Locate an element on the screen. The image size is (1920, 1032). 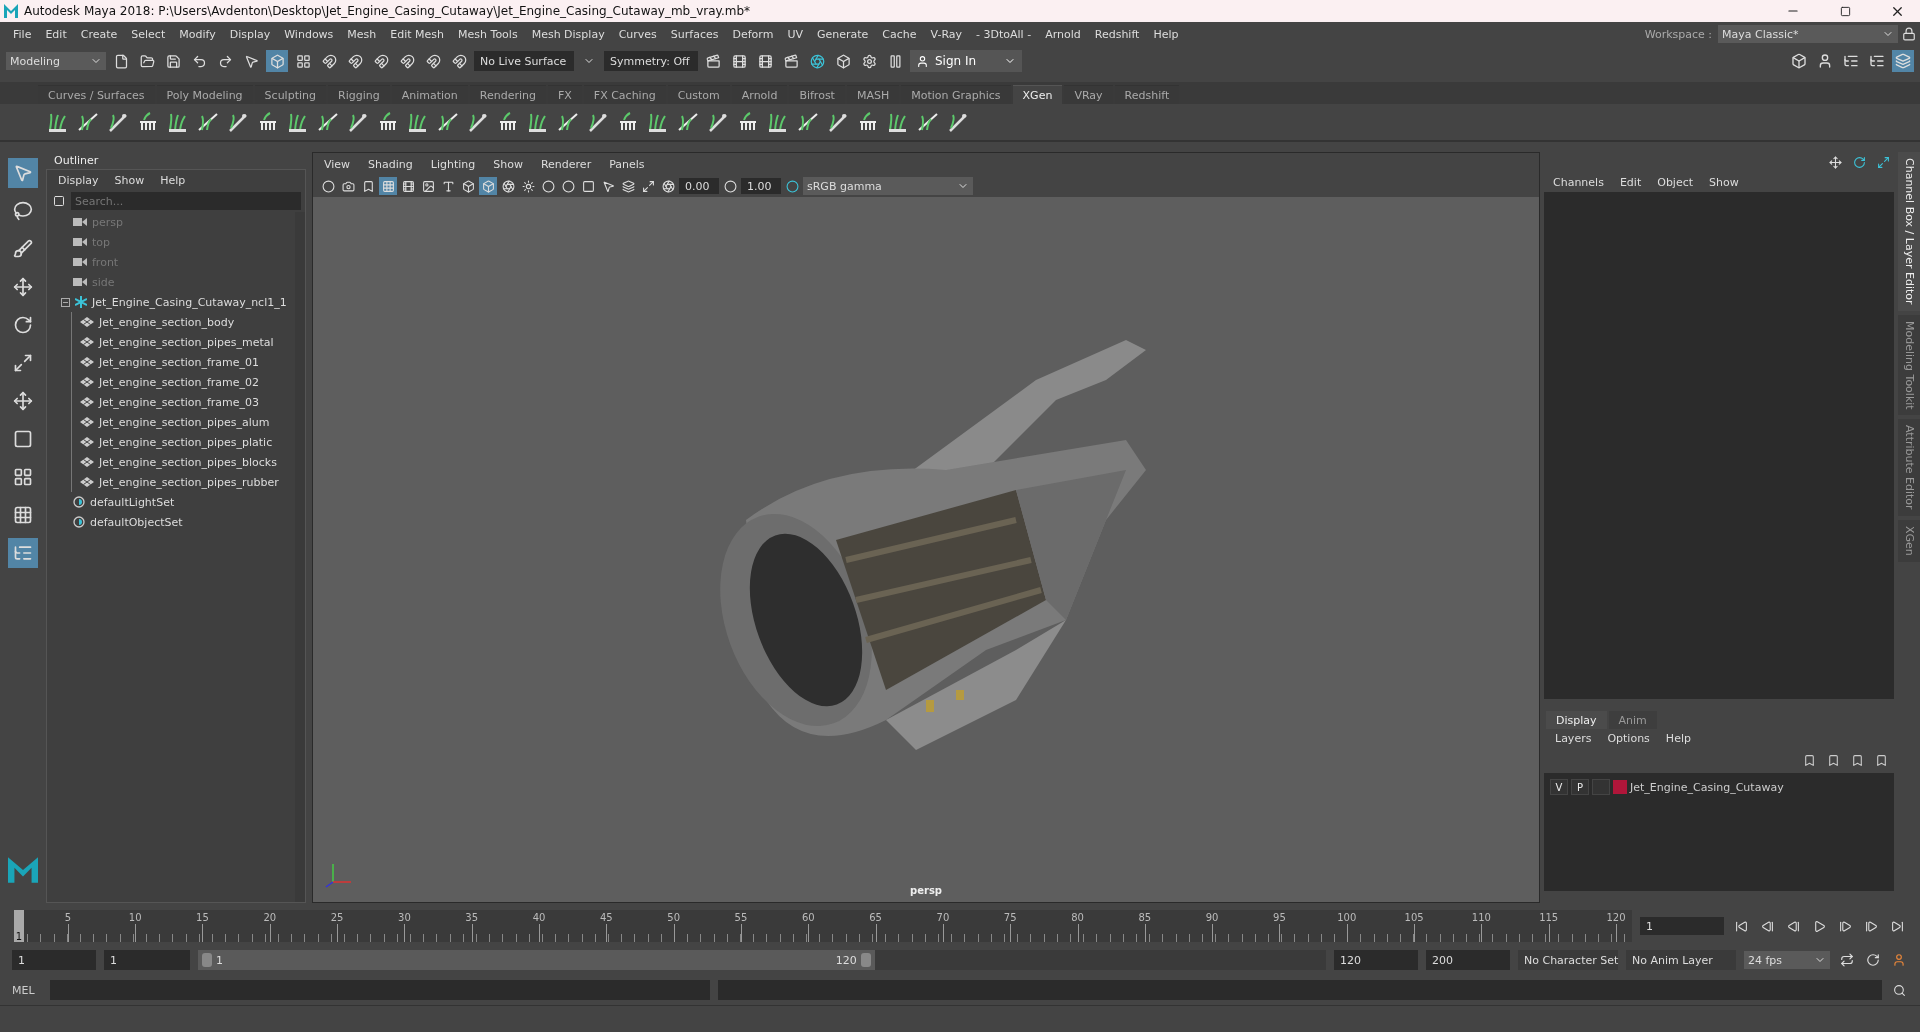
menu-item: Mesh Display is located at coordinates (568, 34).